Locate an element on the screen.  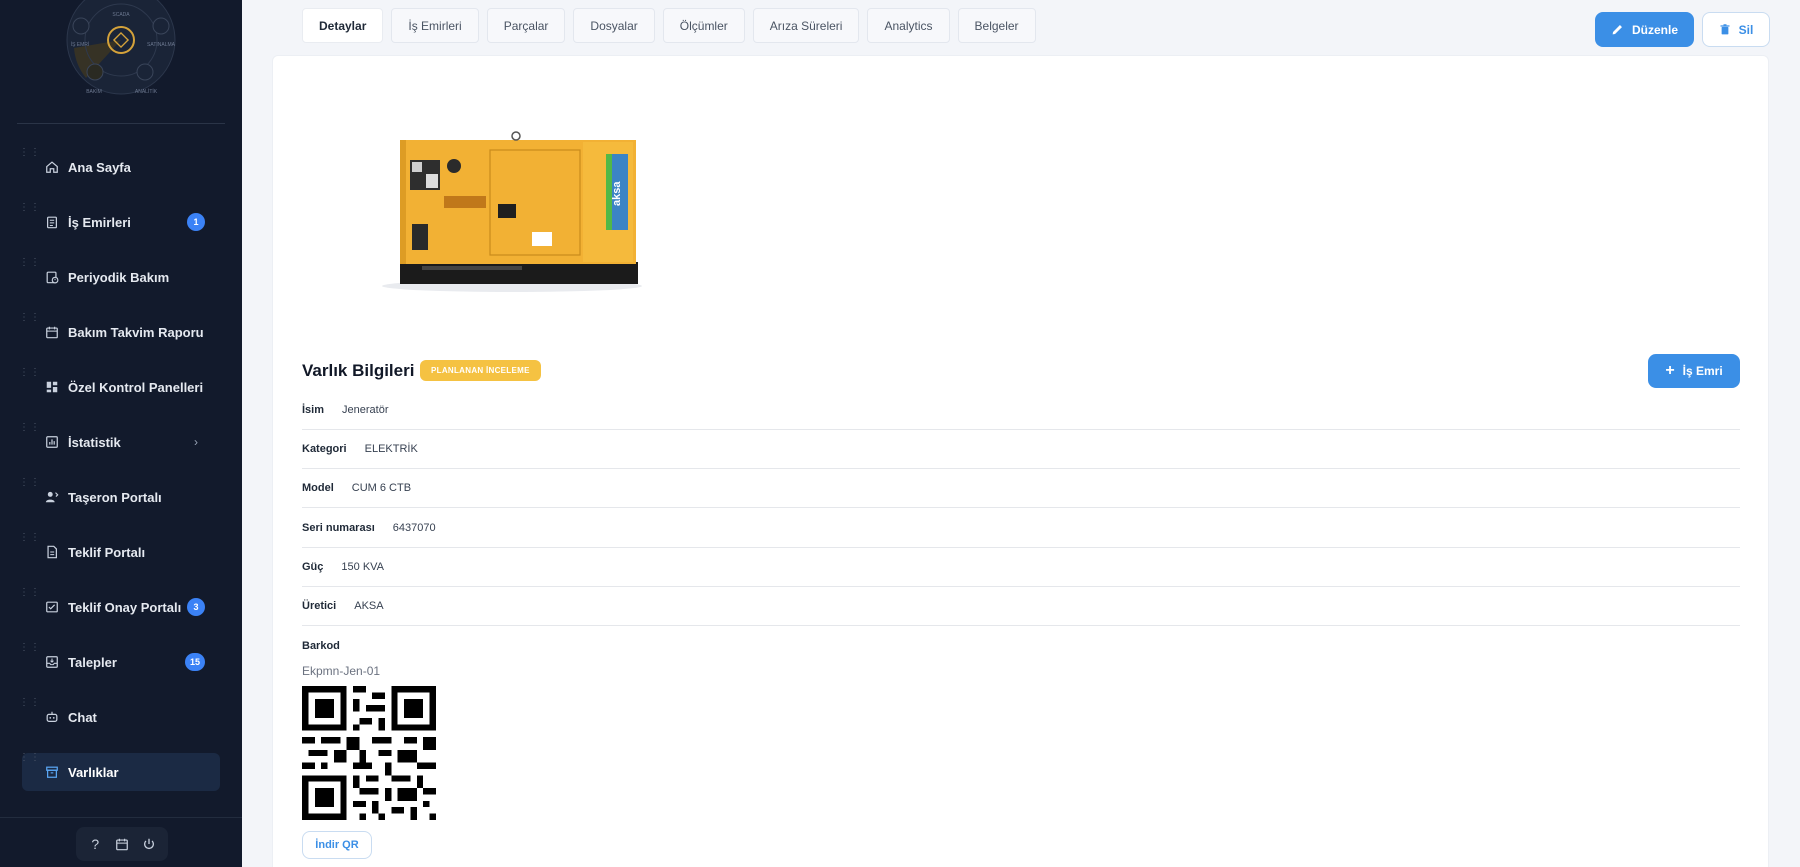
field-value: CUM 6 CTB is located at coordinates (381, 488).